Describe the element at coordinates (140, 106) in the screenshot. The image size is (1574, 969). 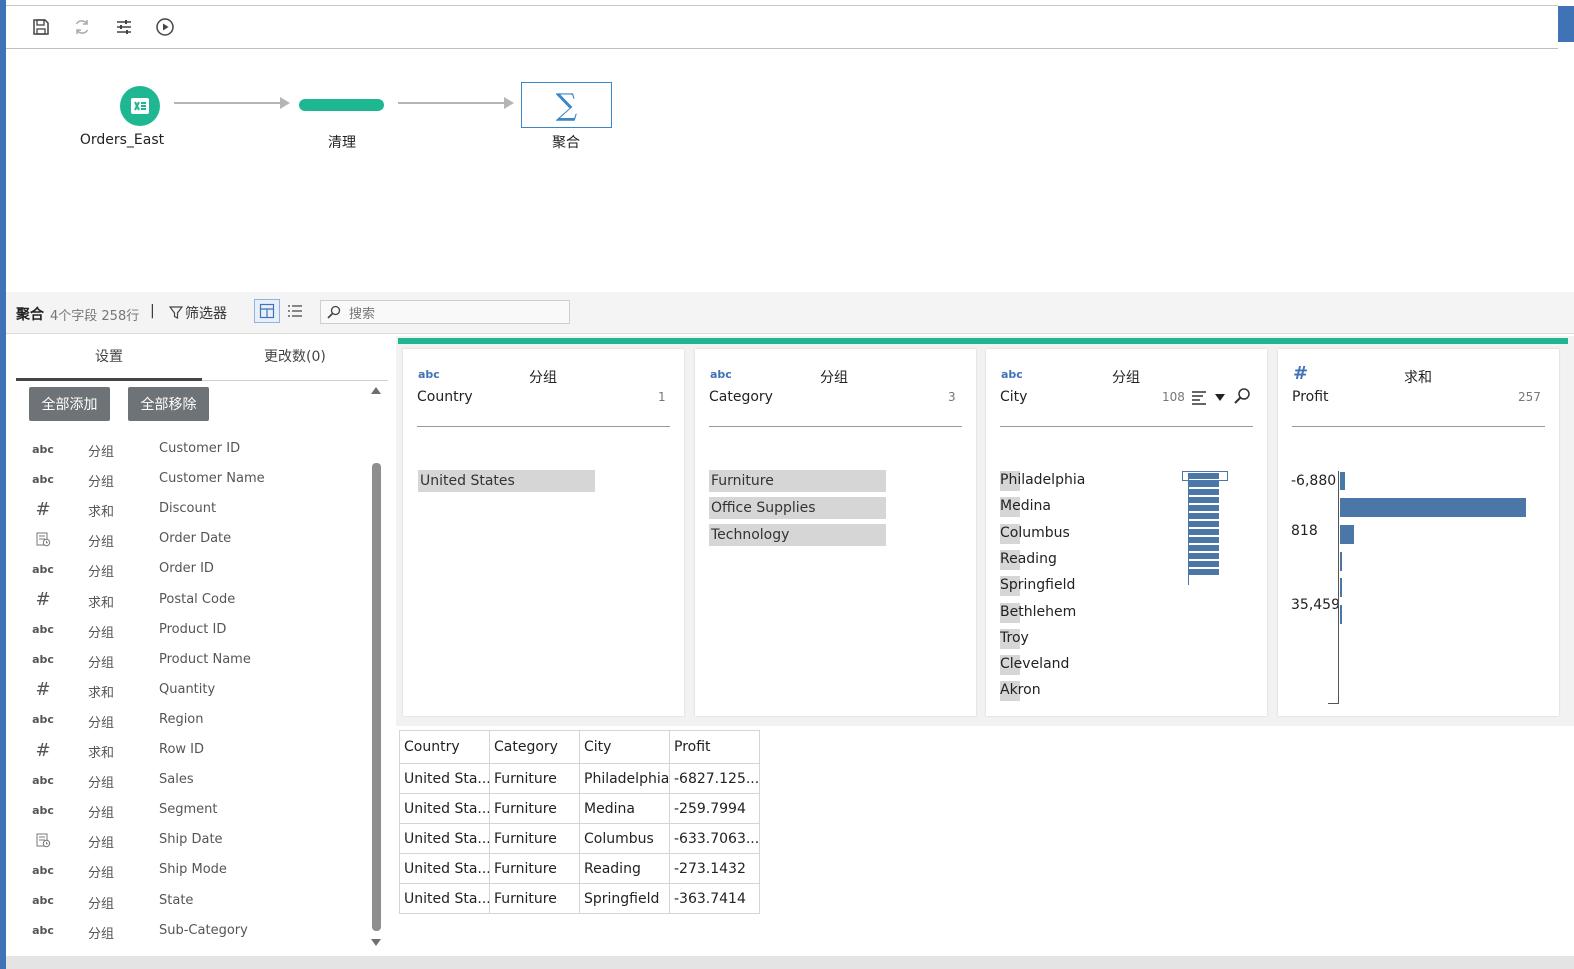
I see `input-node-excel-icon` at that location.